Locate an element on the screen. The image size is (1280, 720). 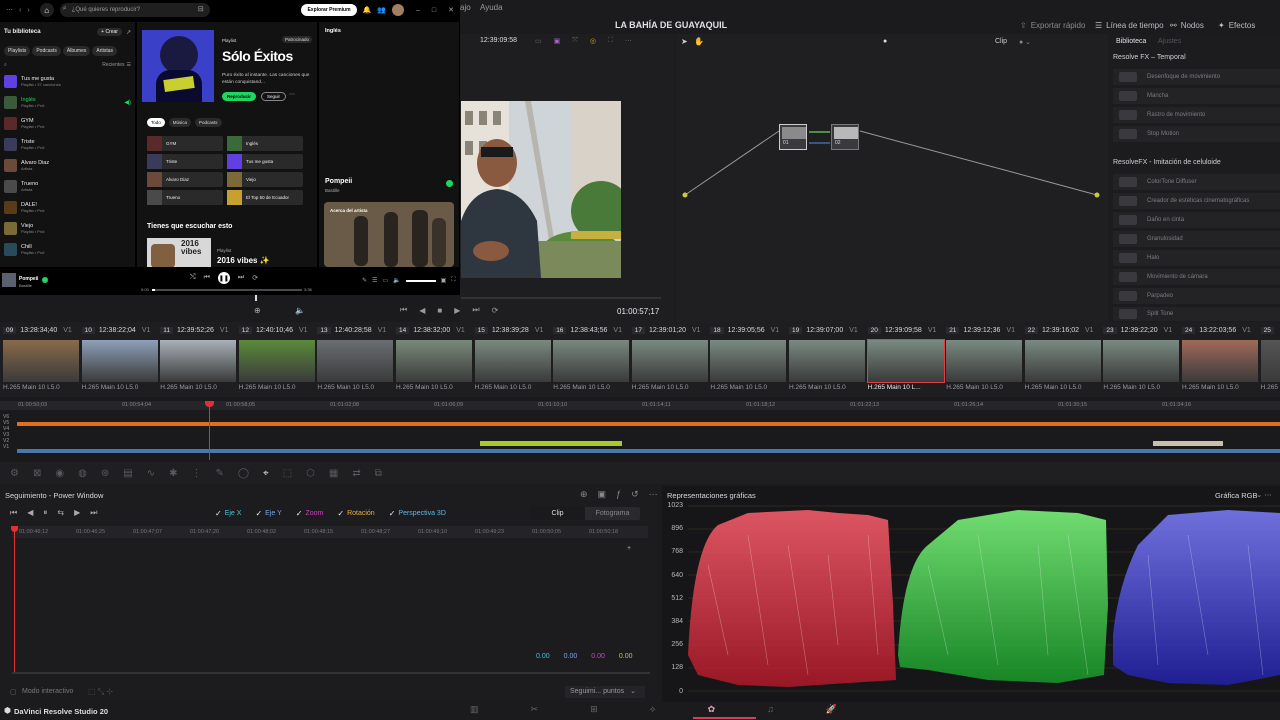
sort-recent: Recientes is located at coordinates (113, 65).